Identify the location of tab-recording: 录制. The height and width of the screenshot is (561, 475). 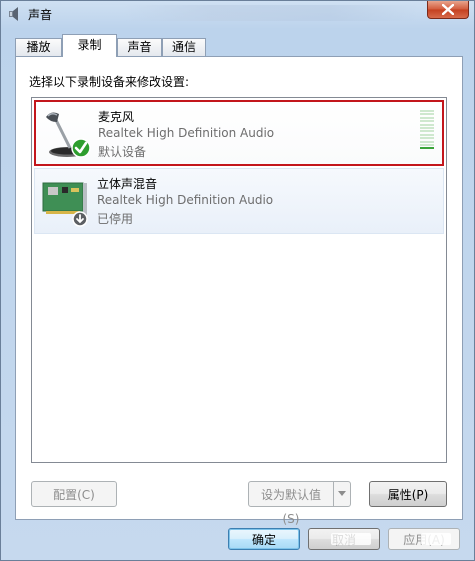
(89, 45).